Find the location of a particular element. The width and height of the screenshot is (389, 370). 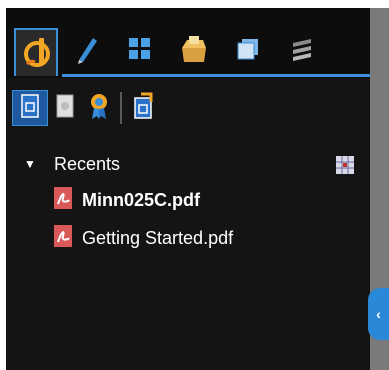

tabs-row is located at coordinates (175, 52).